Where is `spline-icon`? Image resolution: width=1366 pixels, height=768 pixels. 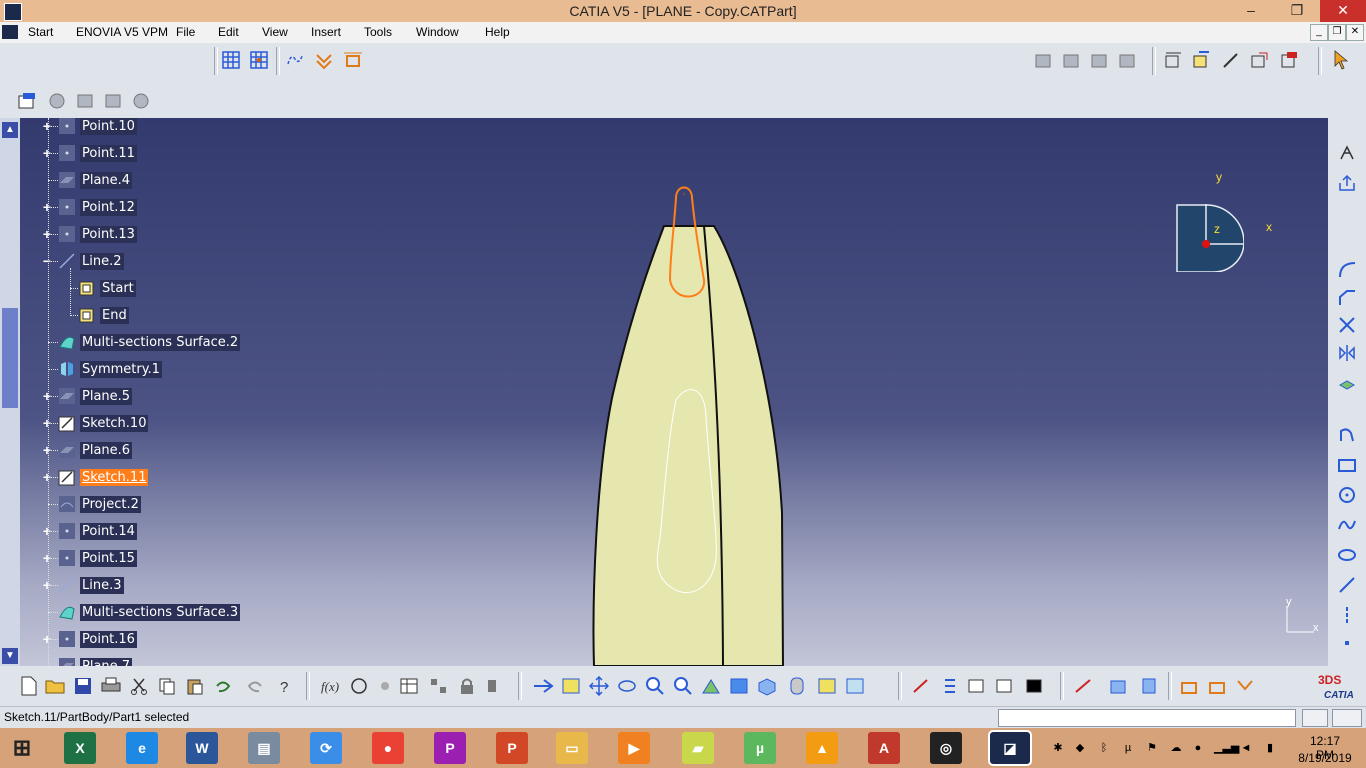
spline-icon is located at coordinates (1347, 525).